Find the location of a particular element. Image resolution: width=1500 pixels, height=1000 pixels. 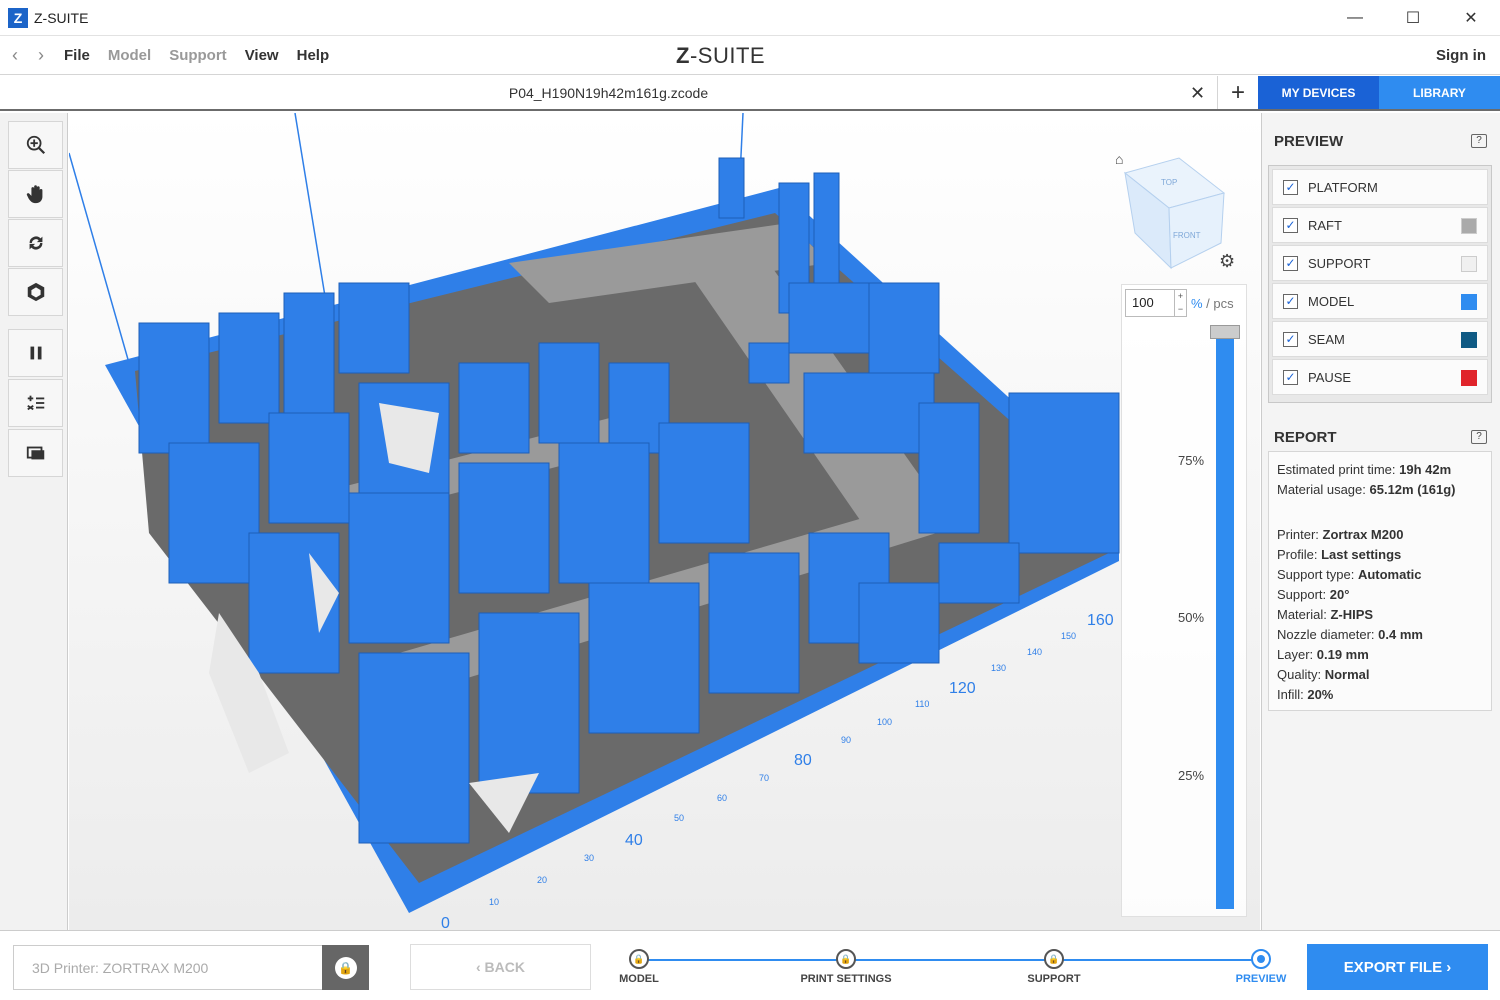

menu-support: Support is located at coordinates (198, 55).